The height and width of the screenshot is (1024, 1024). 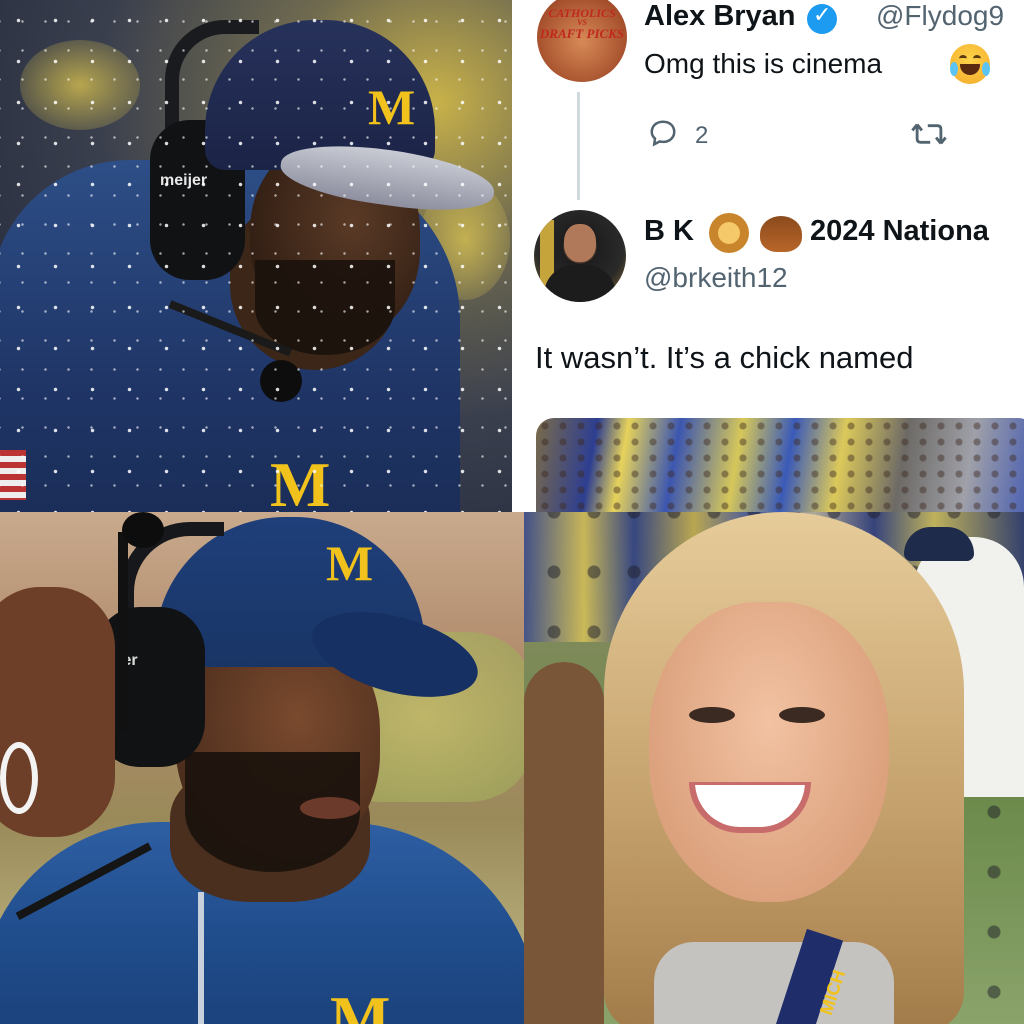 What do you see at coordinates (769, 752) in the screenshot?
I see `face` at bounding box center [769, 752].